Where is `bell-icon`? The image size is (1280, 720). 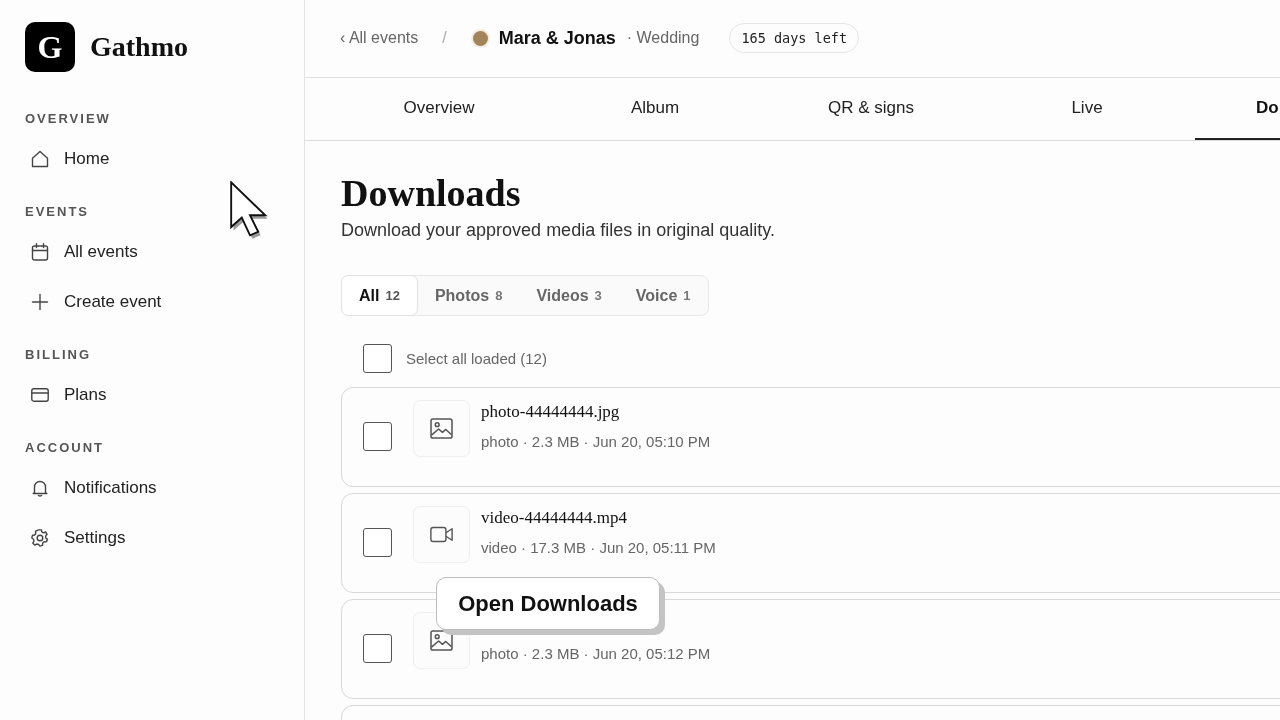 bell-icon is located at coordinates (40, 488).